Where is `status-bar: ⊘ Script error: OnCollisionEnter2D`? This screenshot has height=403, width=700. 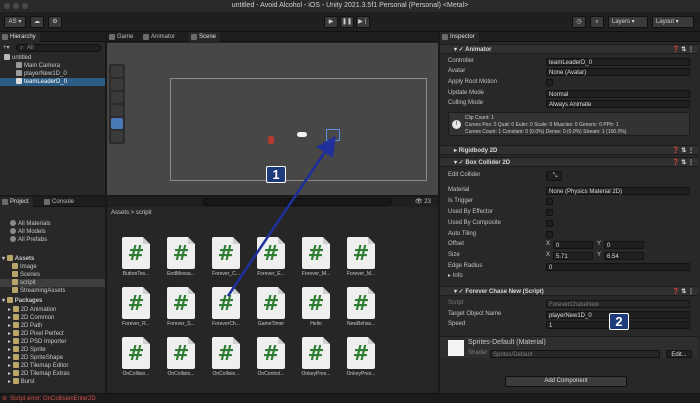 status-bar: ⊘ Script error: OnCollisionEnter2D is located at coordinates (350, 398).